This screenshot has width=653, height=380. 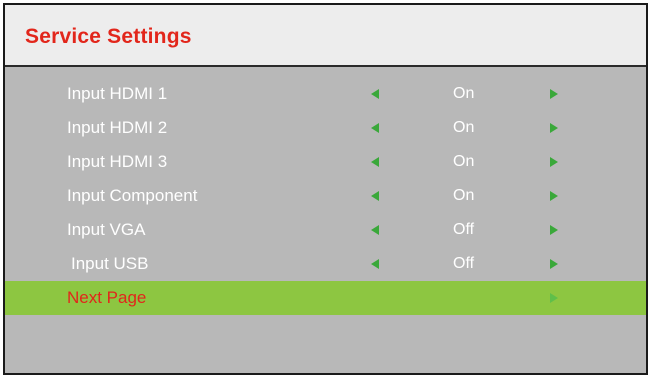 What do you see at coordinates (110, 263) in the screenshot?
I see `menu-item-label: Input USB` at bounding box center [110, 263].